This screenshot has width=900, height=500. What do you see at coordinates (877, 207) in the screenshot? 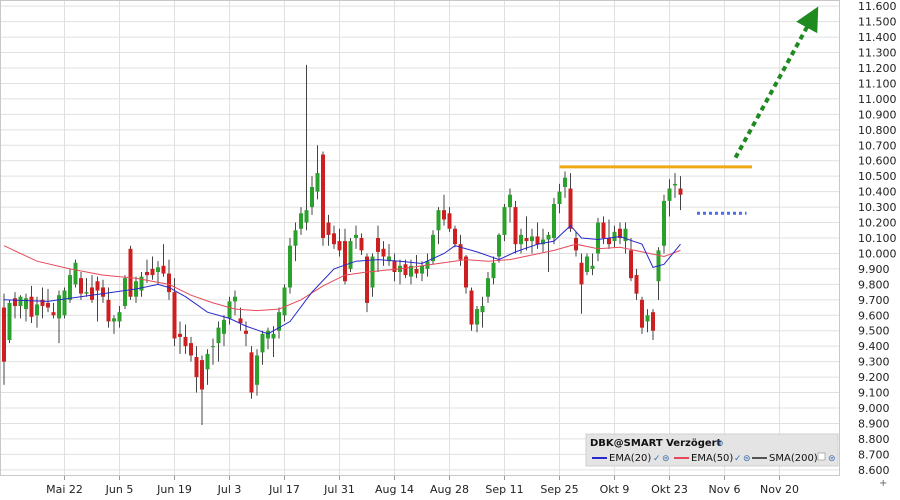
I see `y-tick-label: 10.300` at bounding box center [877, 207].